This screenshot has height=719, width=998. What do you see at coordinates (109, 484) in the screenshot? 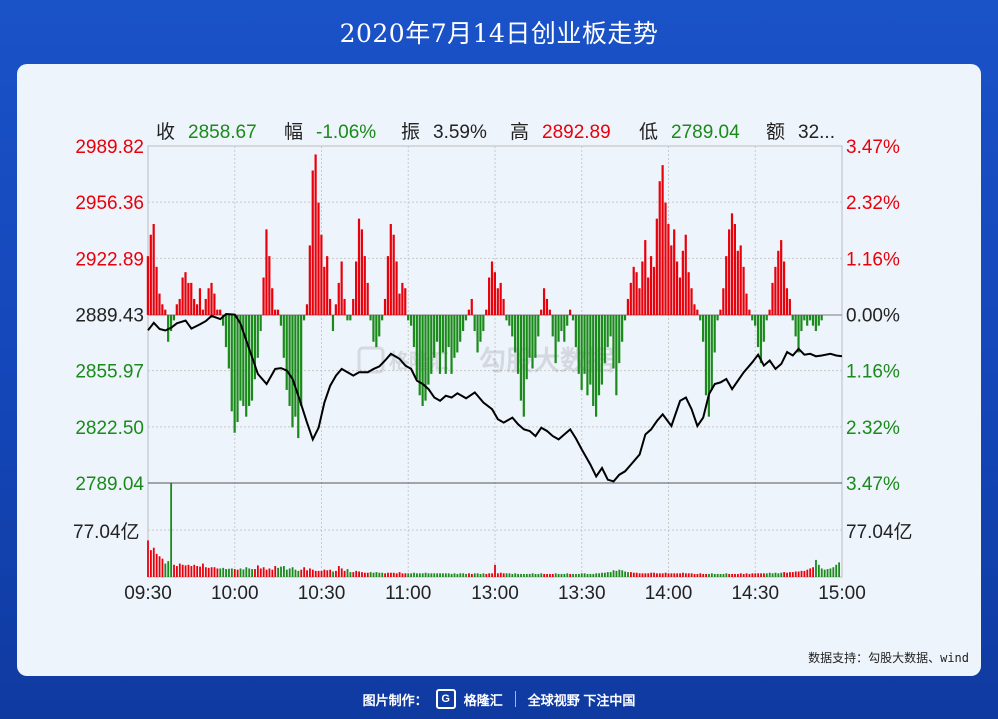
I see `price-tick-label: 2789.04` at bounding box center [109, 484].